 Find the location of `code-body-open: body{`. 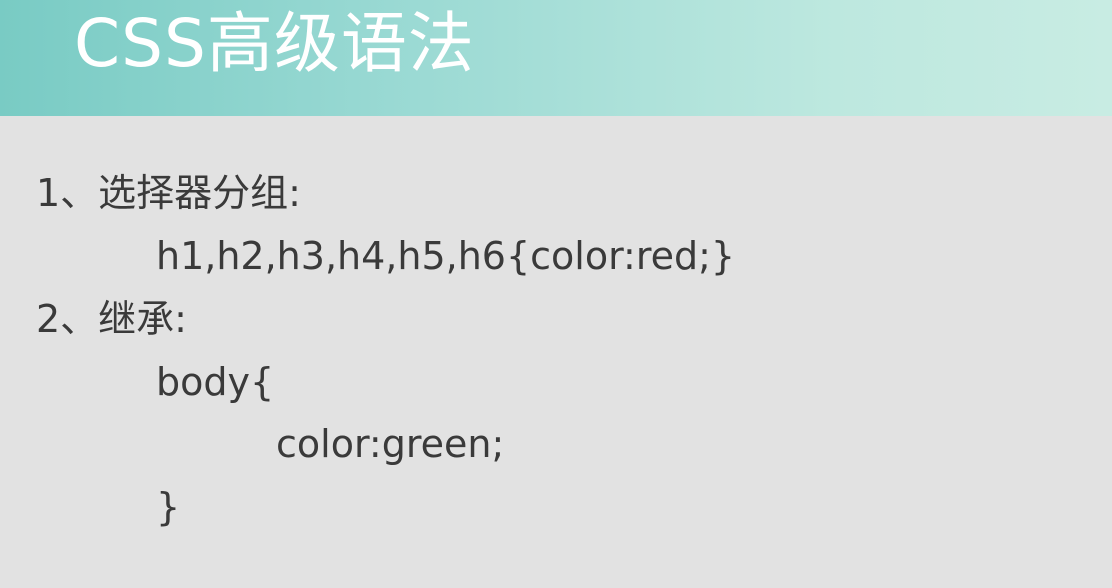

code-body-open: body{ is located at coordinates (215, 382).